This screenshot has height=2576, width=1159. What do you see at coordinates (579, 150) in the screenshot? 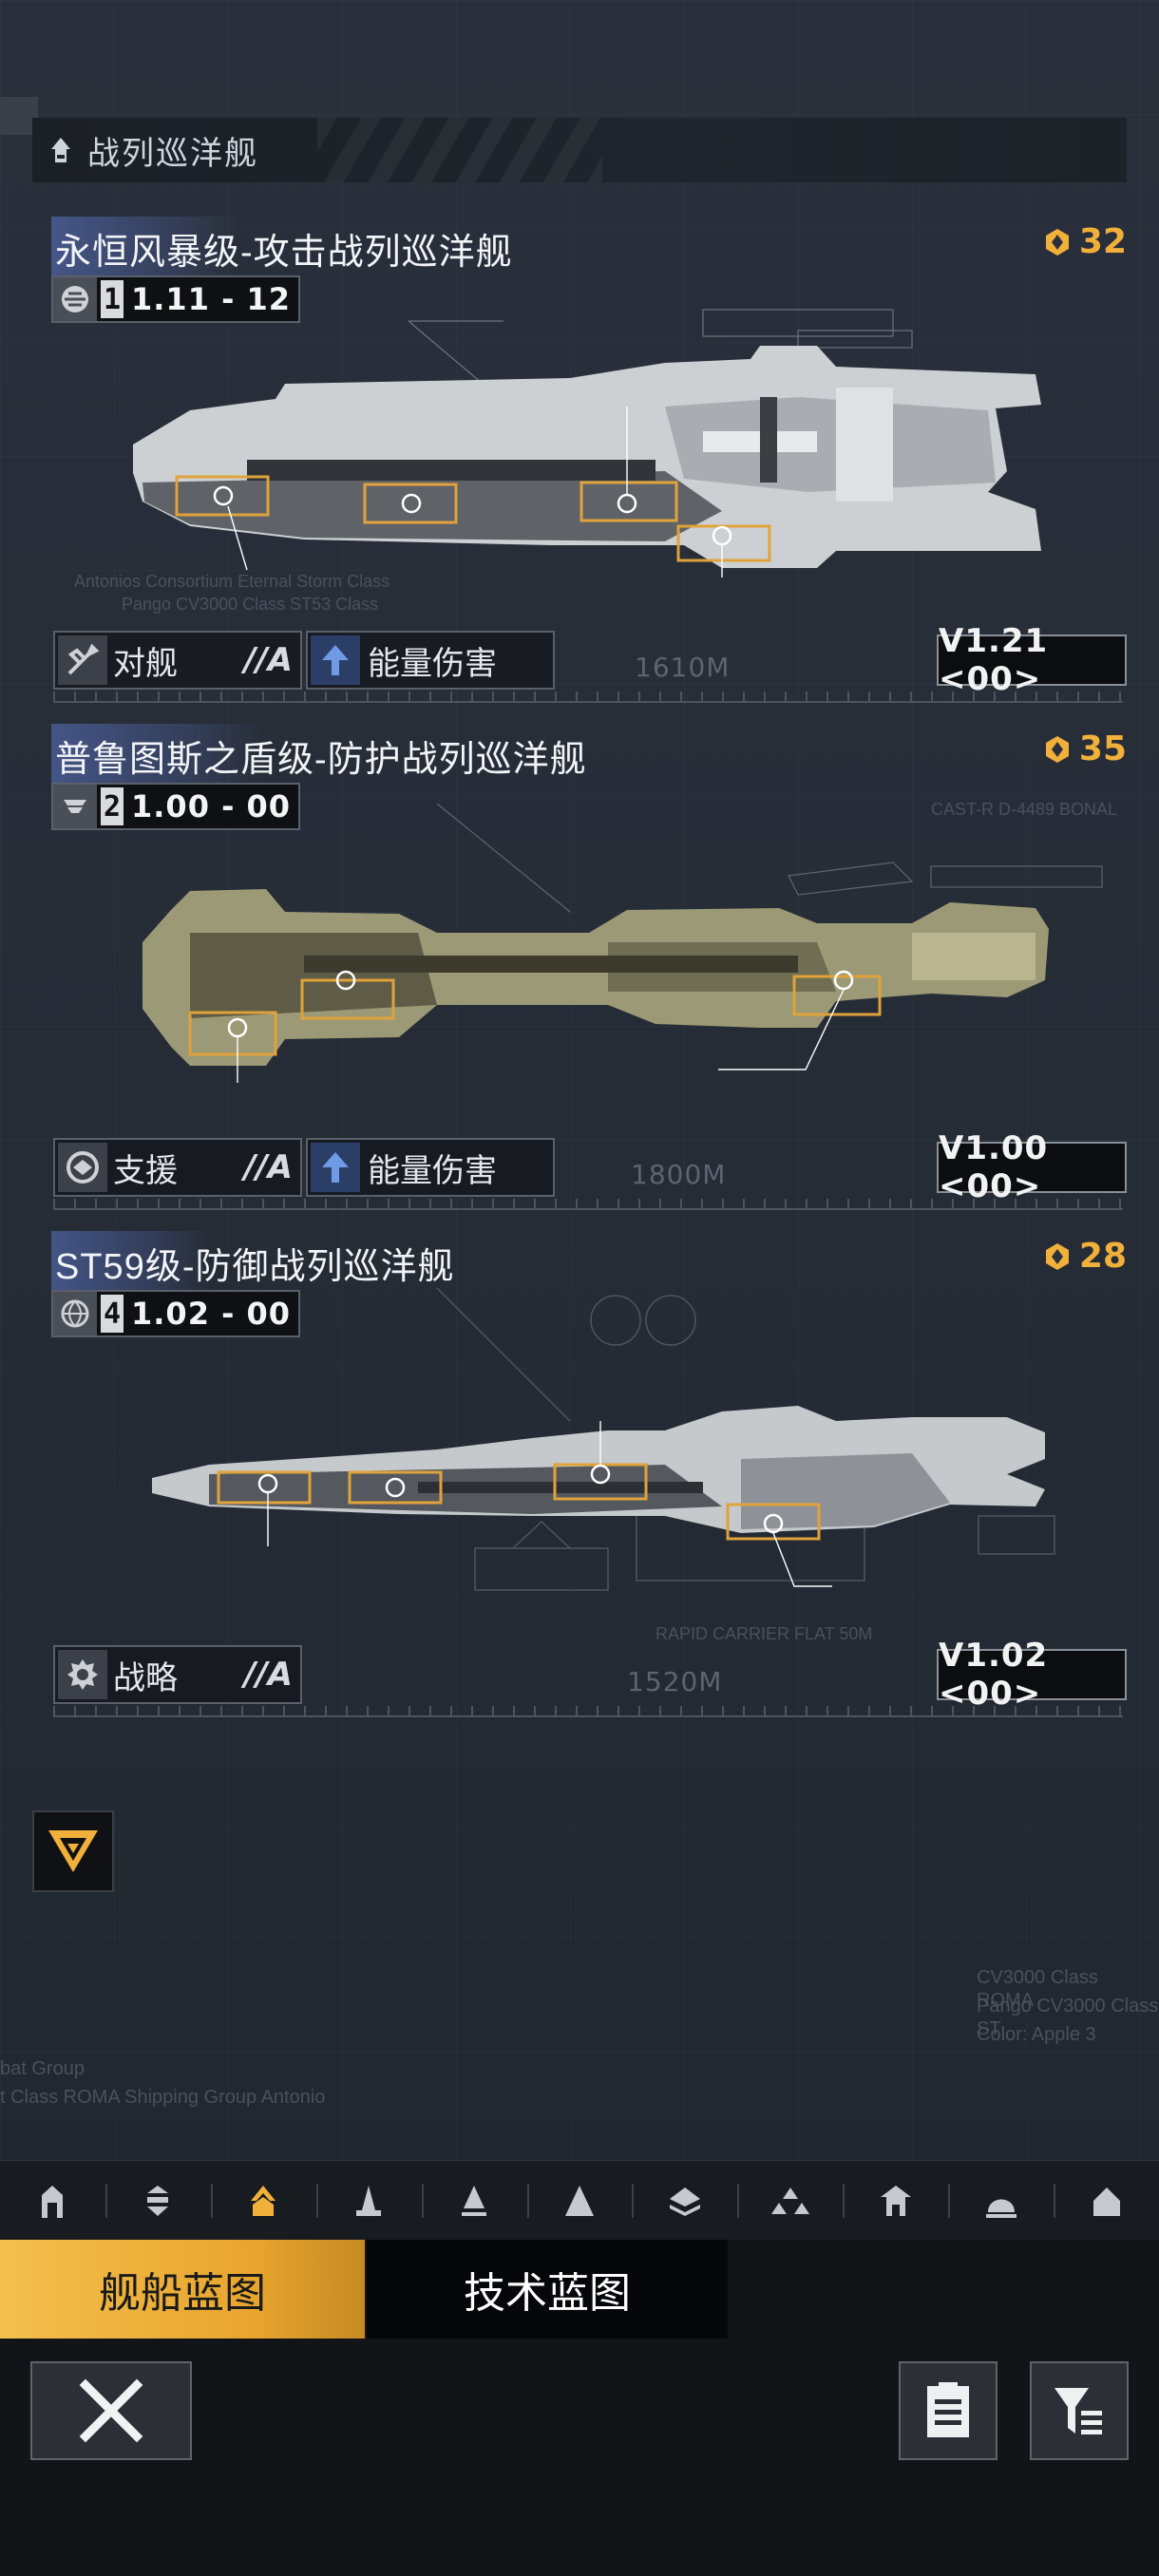
I see `category-header: 战列巡洋舰` at bounding box center [579, 150].